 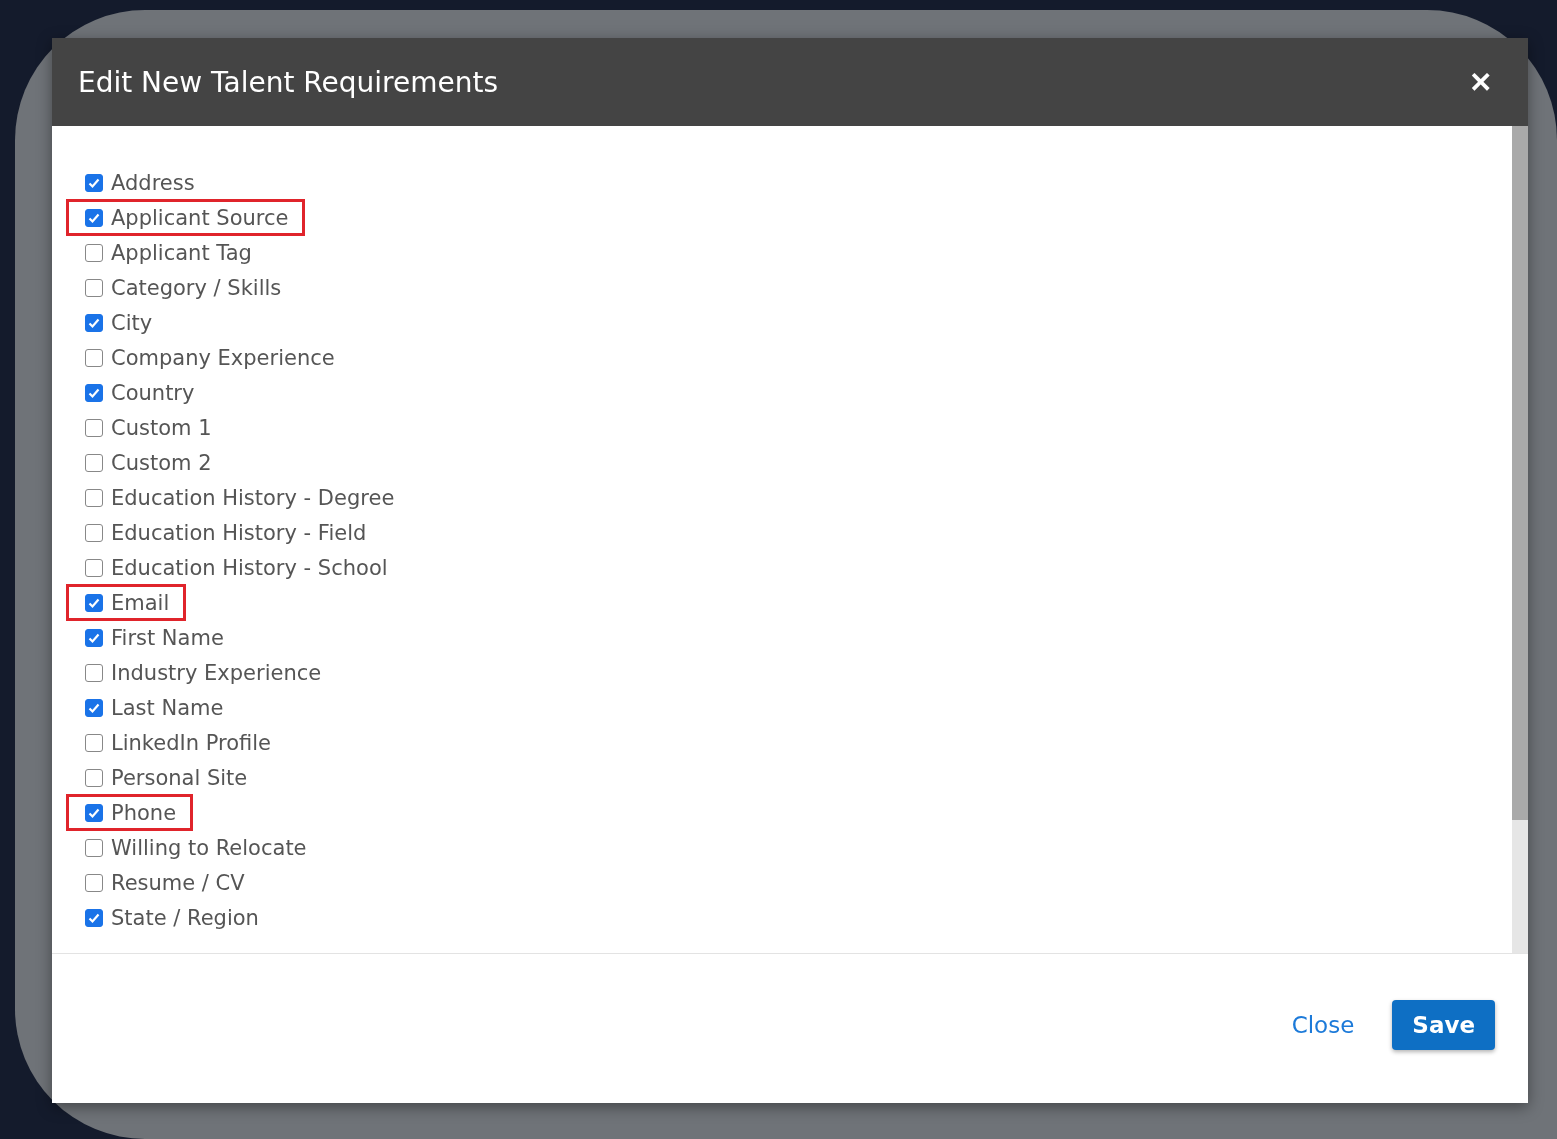 I want to click on option-row: Industry Experience, so click(x=202, y=672).